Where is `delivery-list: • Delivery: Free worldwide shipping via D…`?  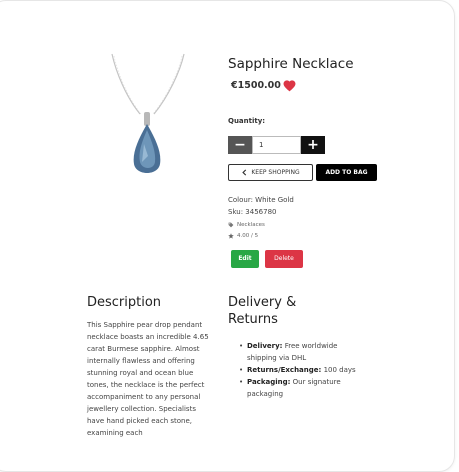 delivery-list: • Delivery: Free worldwide shipping via D… is located at coordinates (293, 370).